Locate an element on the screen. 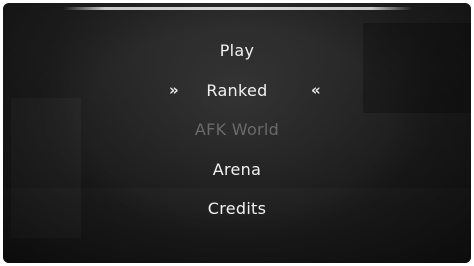 This screenshot has width=474, height=266. menu-item-label: Ranked is located at coordinates (237, 90).